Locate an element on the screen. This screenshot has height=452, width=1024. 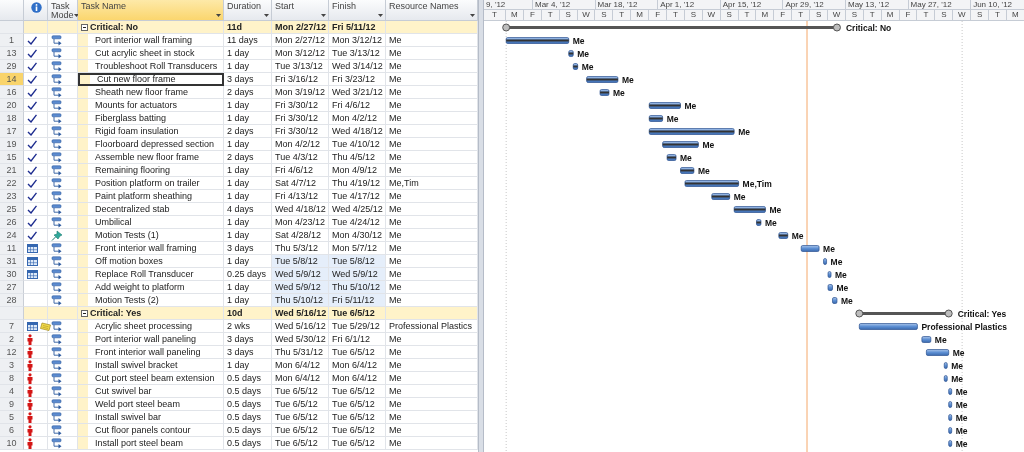
task-name-cell: Install port steel beam is located at coordinates (151, 443).